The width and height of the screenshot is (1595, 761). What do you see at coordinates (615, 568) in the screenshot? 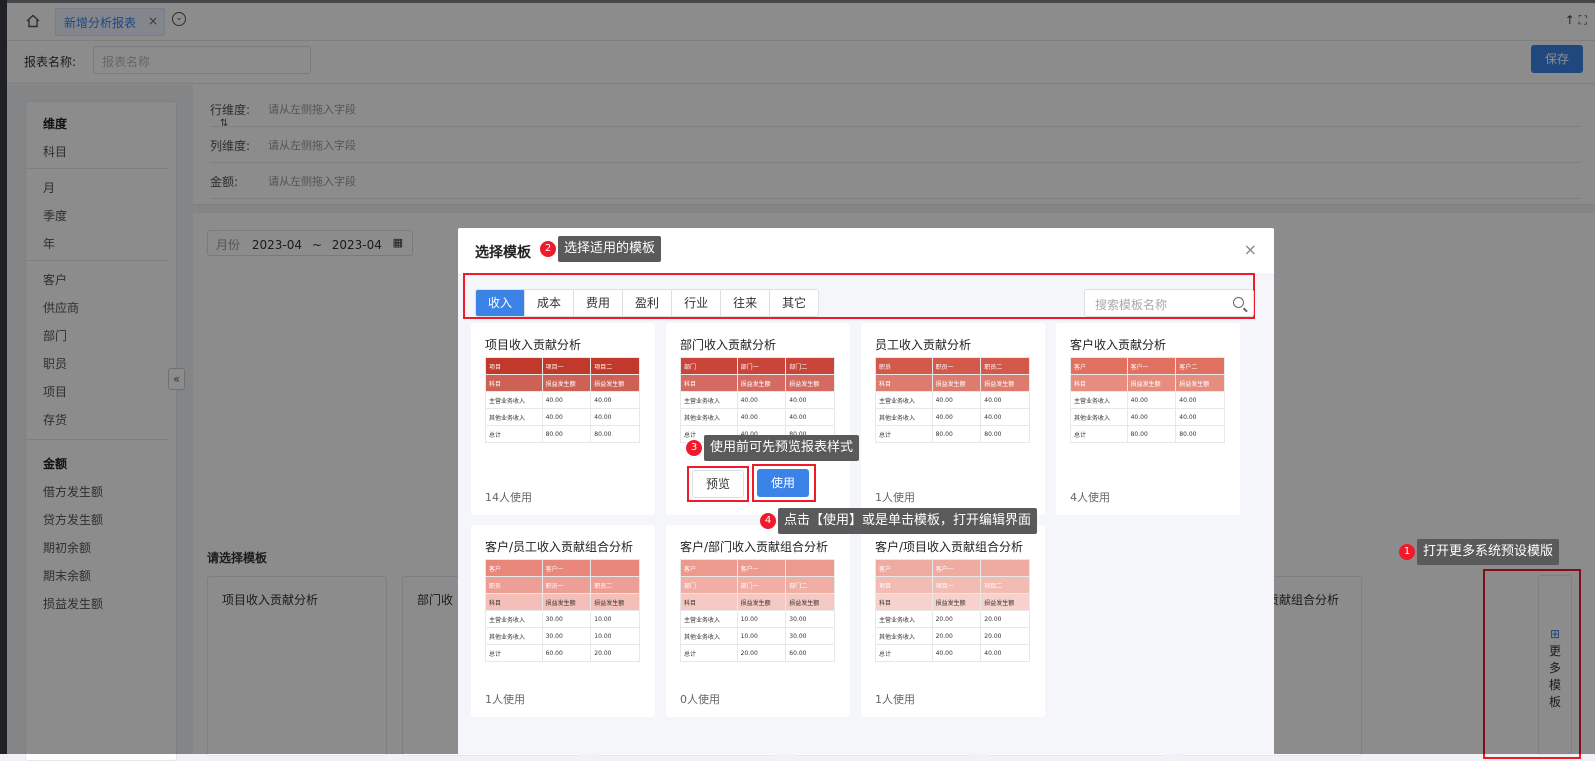
I see `thumbnail-cell` at bounding box center [615, 568].